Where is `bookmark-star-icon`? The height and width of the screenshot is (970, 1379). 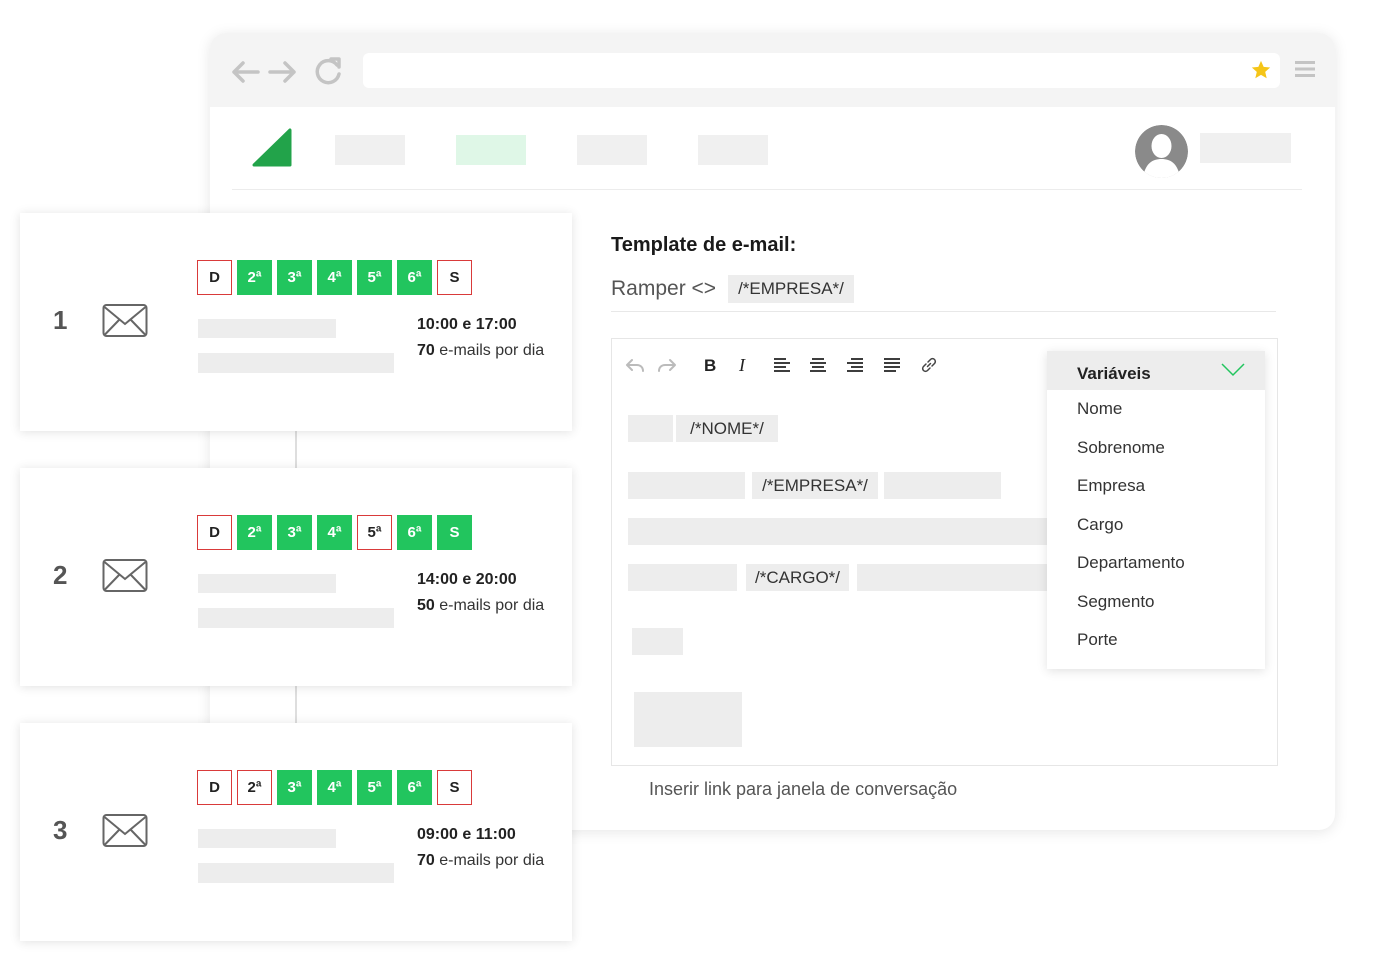 bookmark-star-icon is located at coordinates (1261, 70).